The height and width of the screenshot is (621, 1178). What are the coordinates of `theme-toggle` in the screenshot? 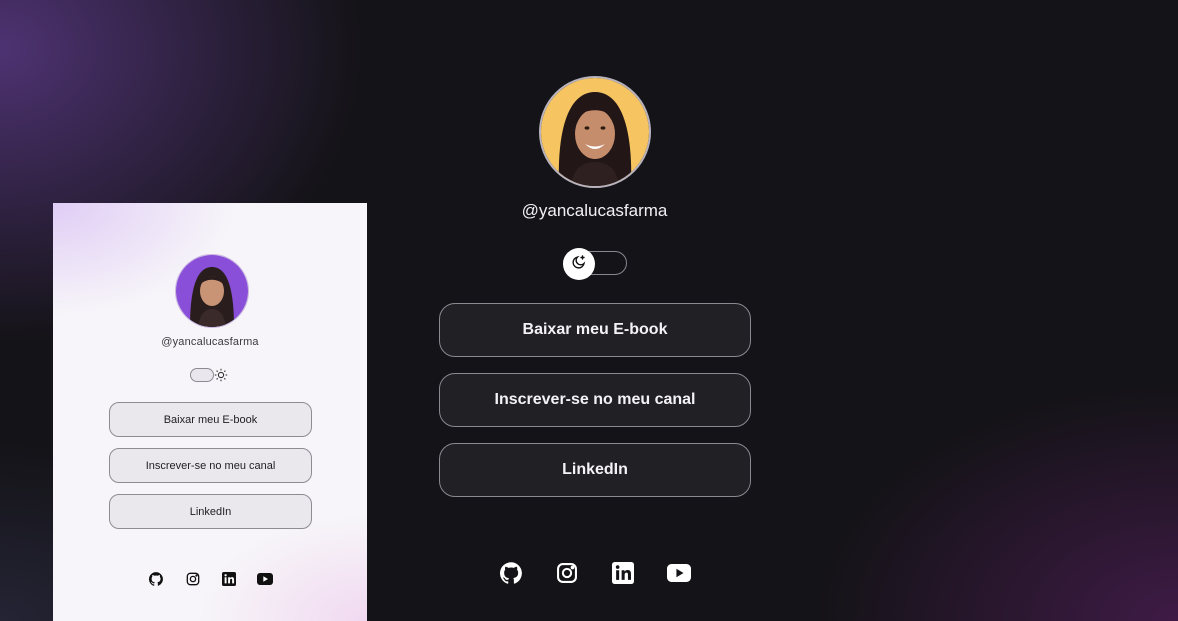 It's located at (202, 375).